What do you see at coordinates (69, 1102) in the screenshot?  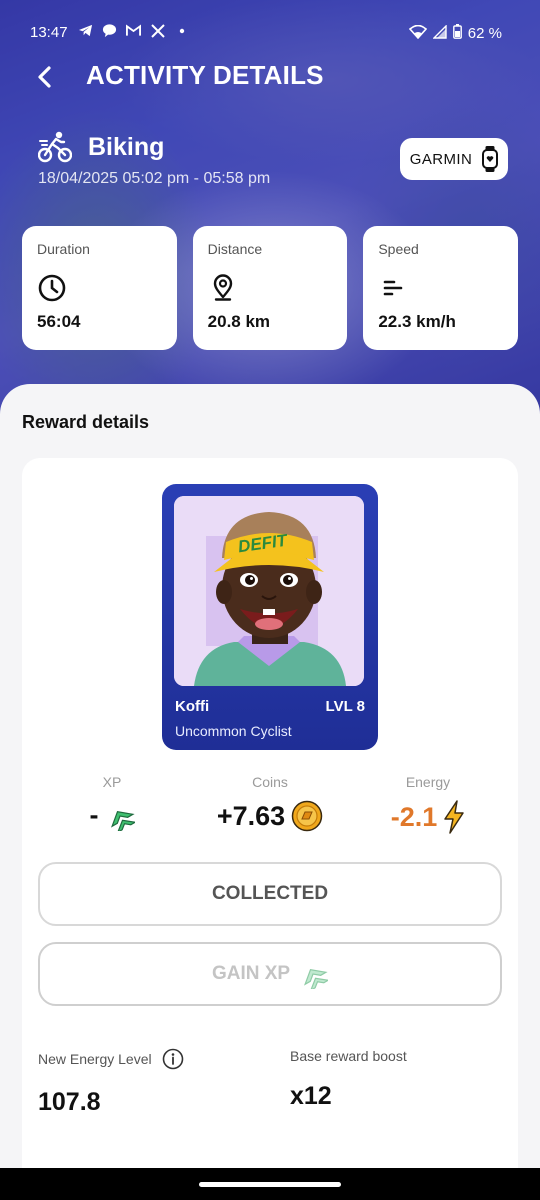 I see `new-energy-value: 107.8` at bounding box center [69, 1102].